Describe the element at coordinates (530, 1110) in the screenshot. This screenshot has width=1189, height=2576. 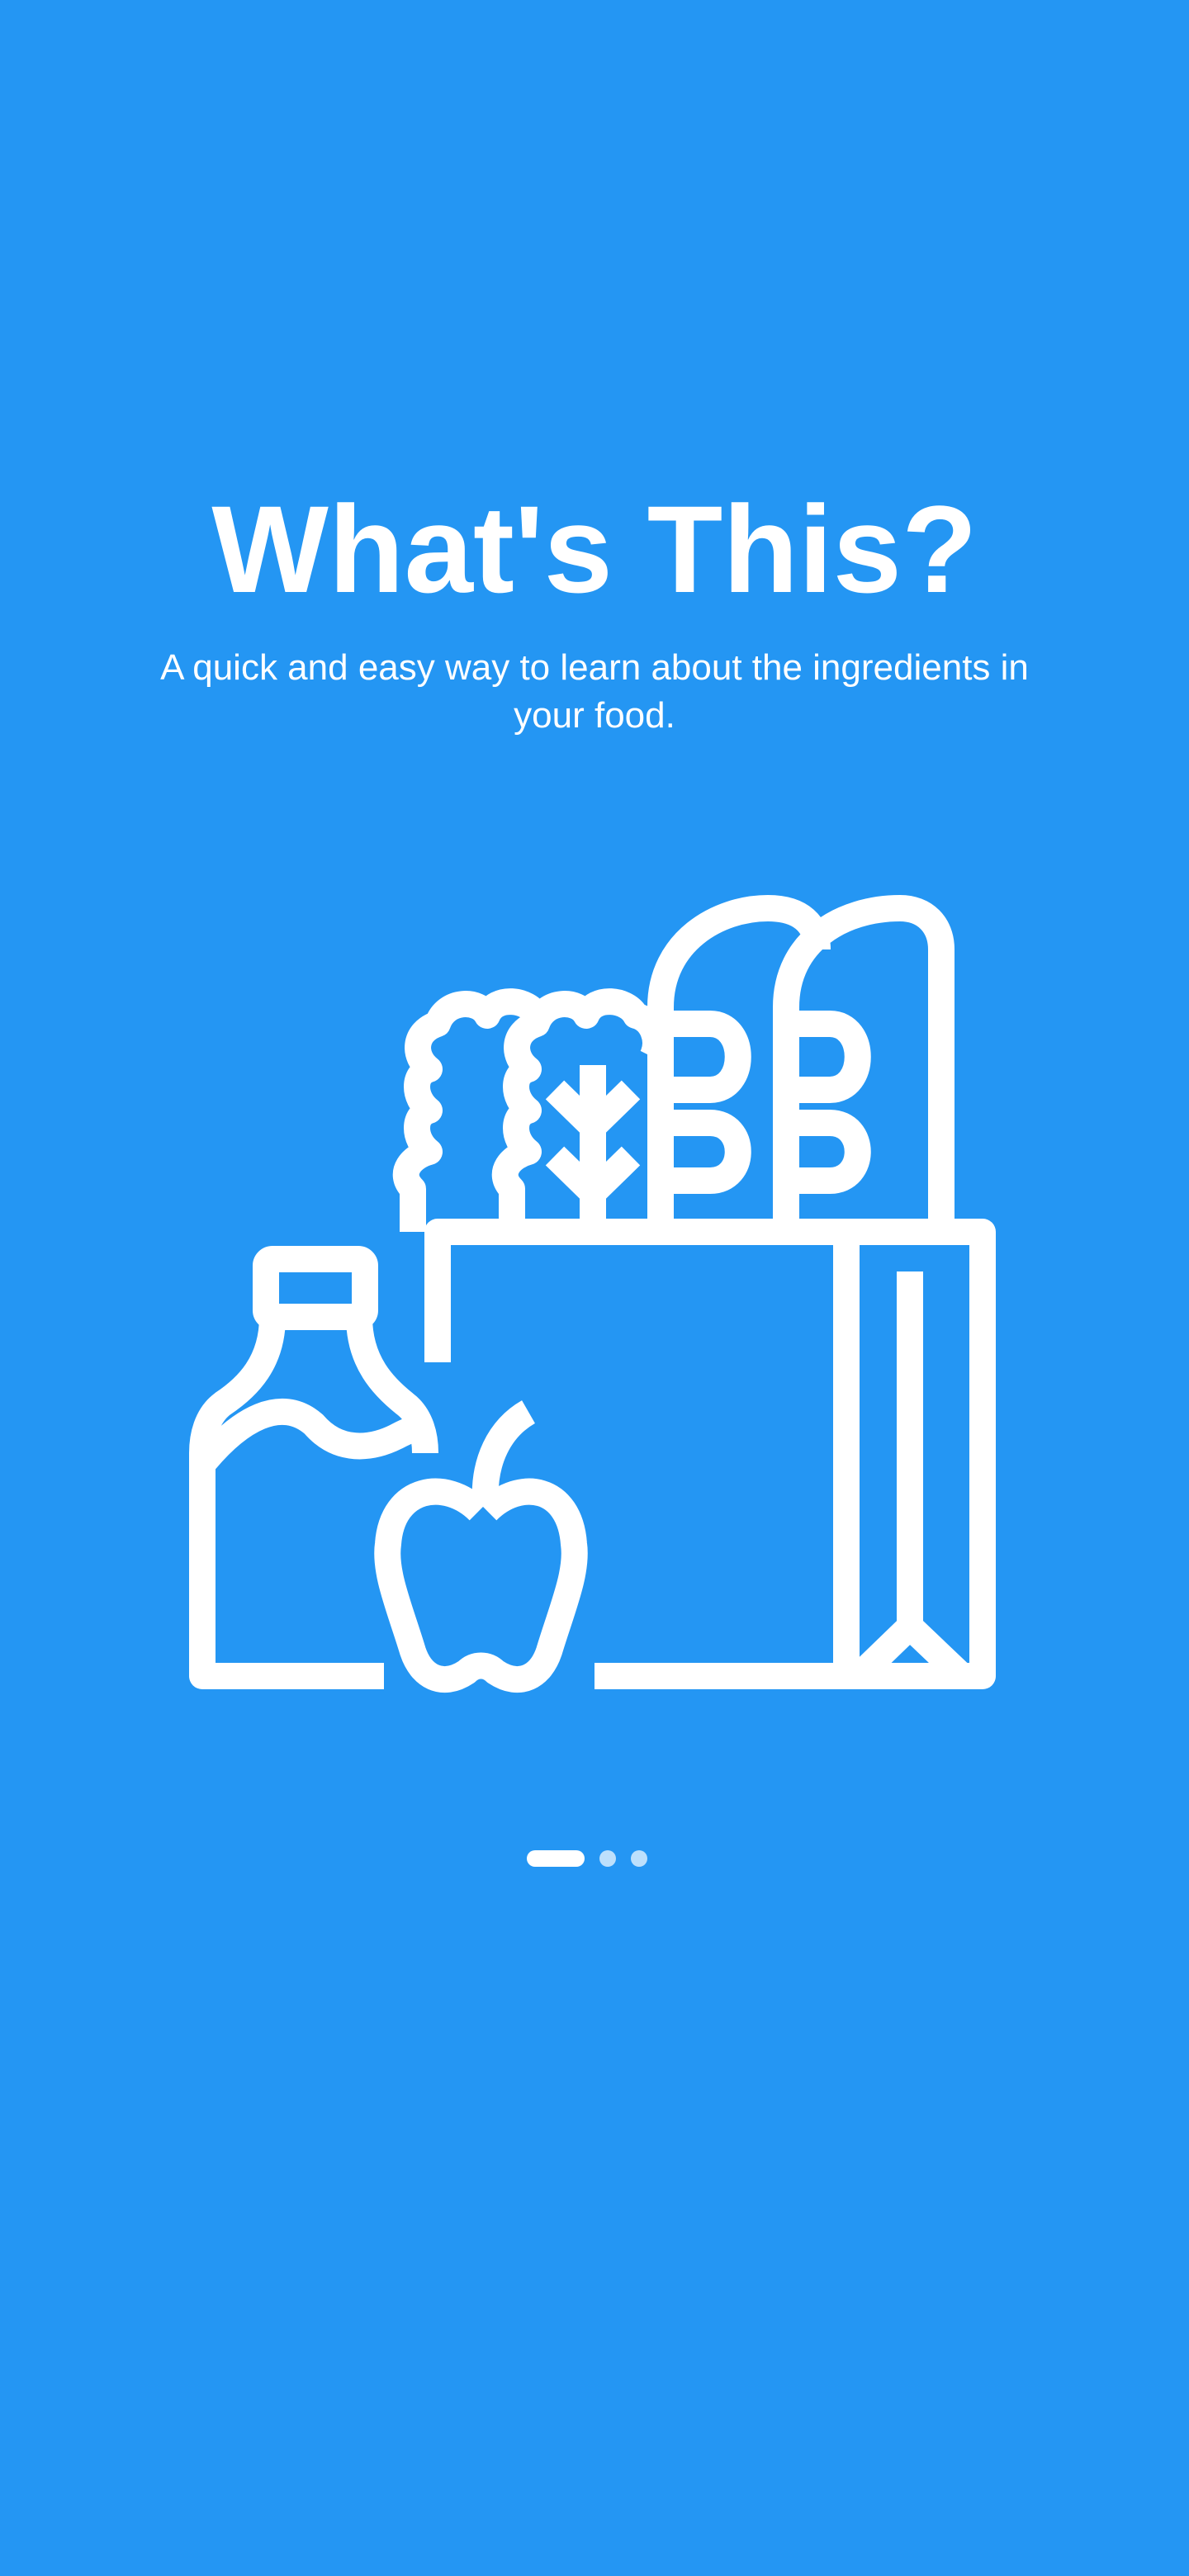
I see `lettuce-icon` at that location.